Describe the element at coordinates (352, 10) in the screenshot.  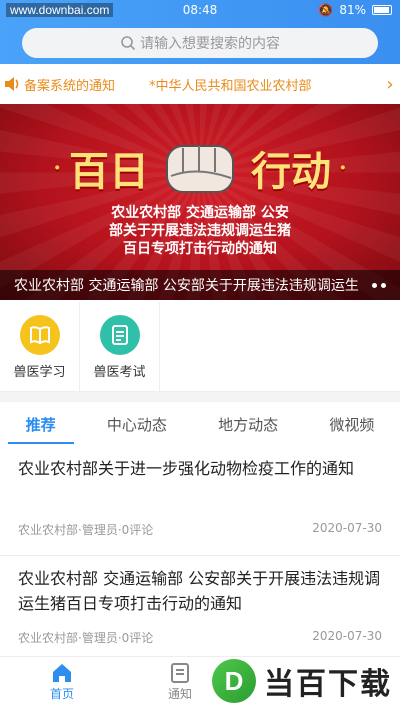
I see `battery-percent: 81%` at that location.